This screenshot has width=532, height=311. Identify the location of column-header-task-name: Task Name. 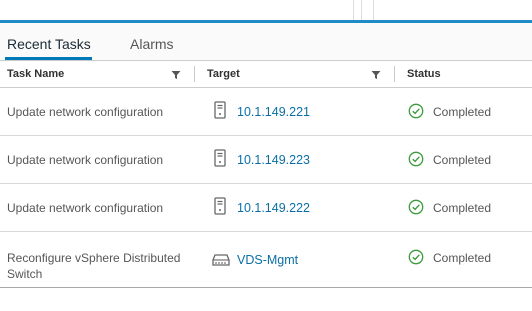
(35, 74).